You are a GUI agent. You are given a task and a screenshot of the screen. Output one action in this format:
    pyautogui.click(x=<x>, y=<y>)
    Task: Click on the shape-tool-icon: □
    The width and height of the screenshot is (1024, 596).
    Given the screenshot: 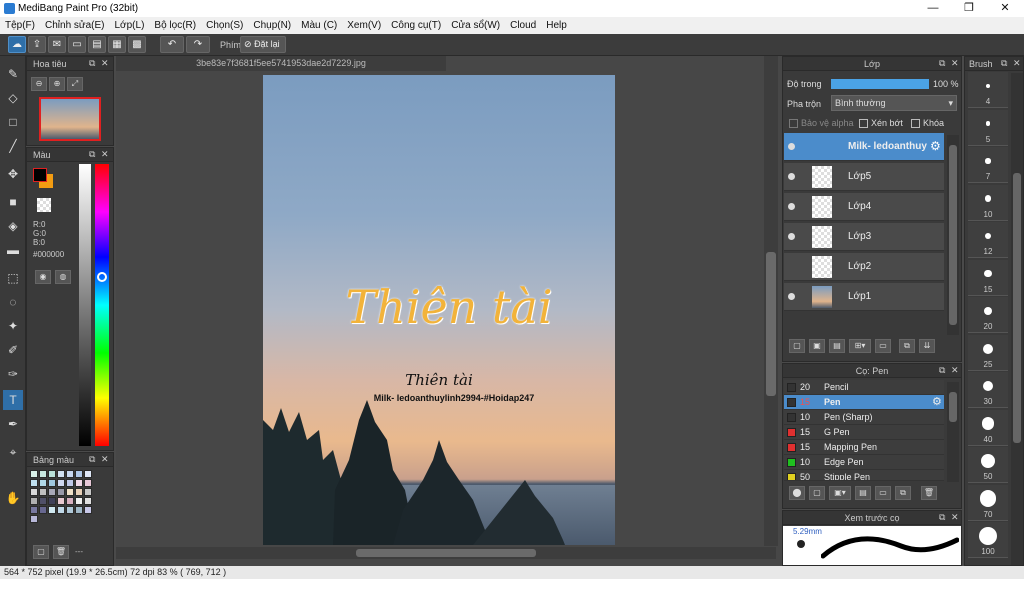 What is the action you would take?
    pyautogui.click(x=13, y=122)
    